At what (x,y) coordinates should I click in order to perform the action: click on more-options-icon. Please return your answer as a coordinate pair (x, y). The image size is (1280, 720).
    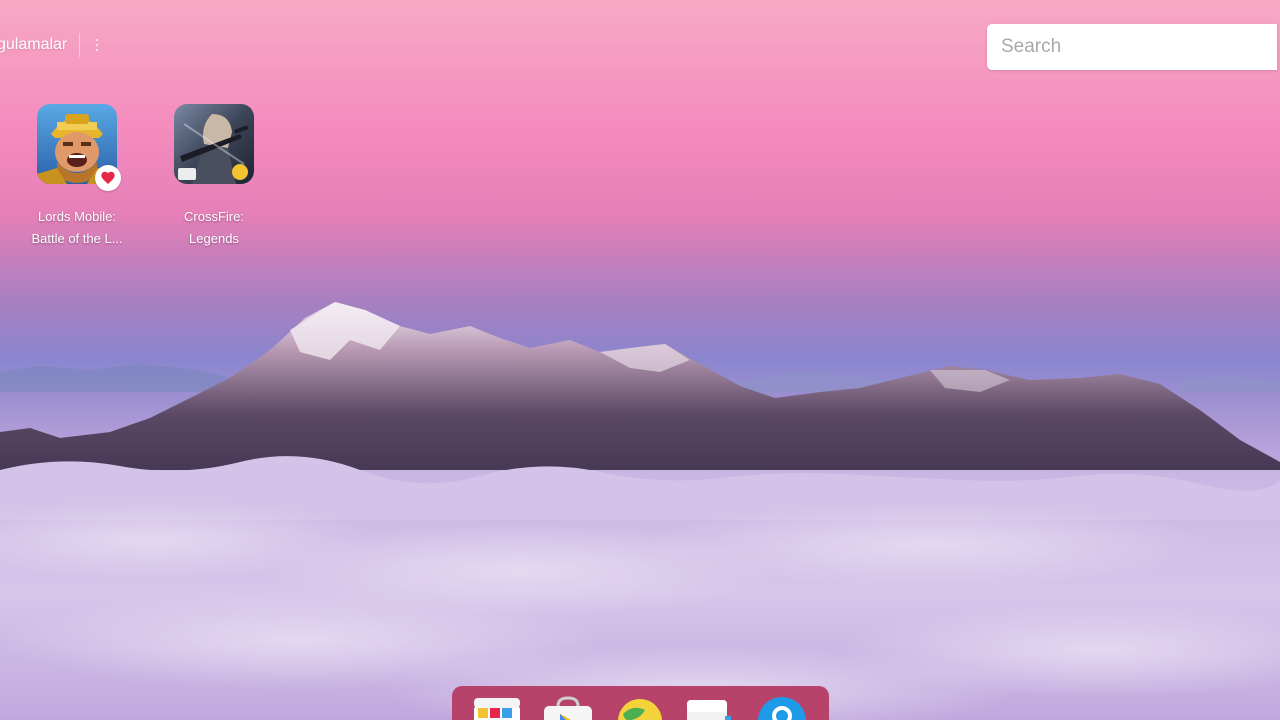
    Looking at the image, I should click on (97, 45).